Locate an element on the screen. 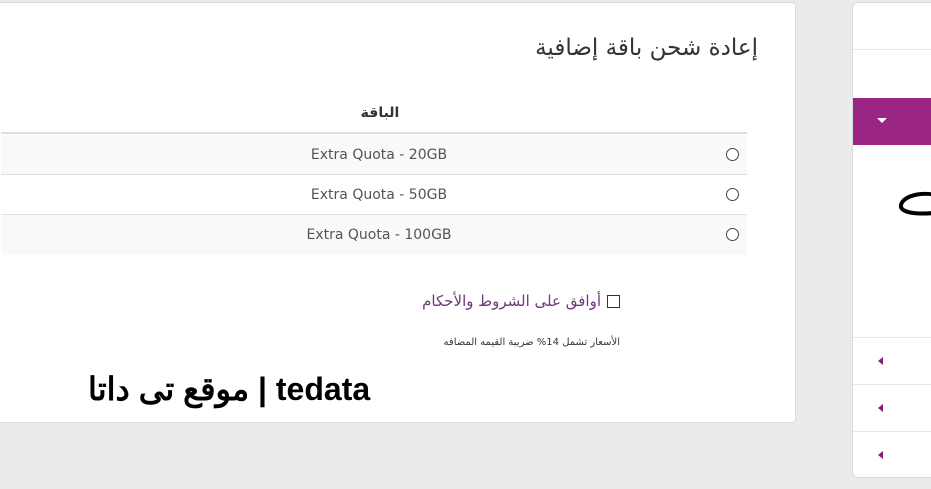 The height and width of the screenshot is (489, 931). vat-note: الأسعار تشمل 14% ضريبة القيمه المضافه is located at coordinates (531, 342).